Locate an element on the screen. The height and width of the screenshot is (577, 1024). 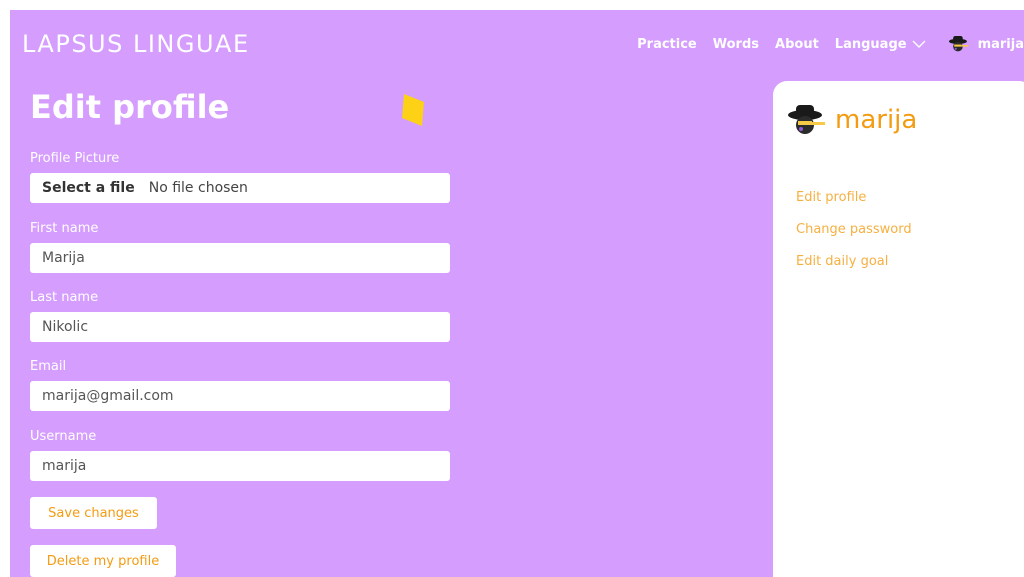
sidebar-username: marija is located at coordinates (876, 120).